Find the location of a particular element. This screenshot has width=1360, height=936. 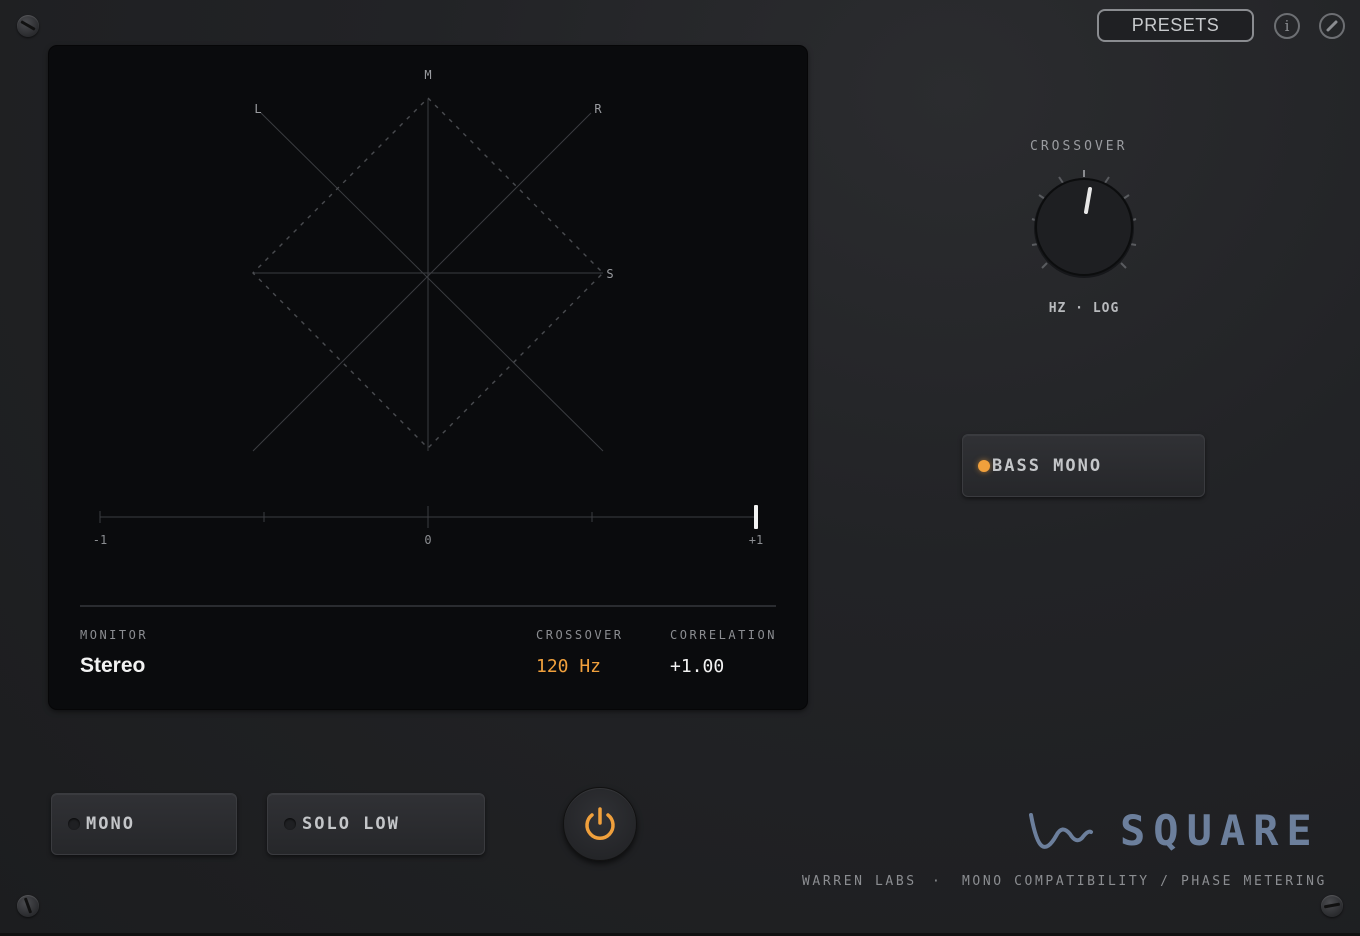

solo-low-led is located at coordinates (290, 824).